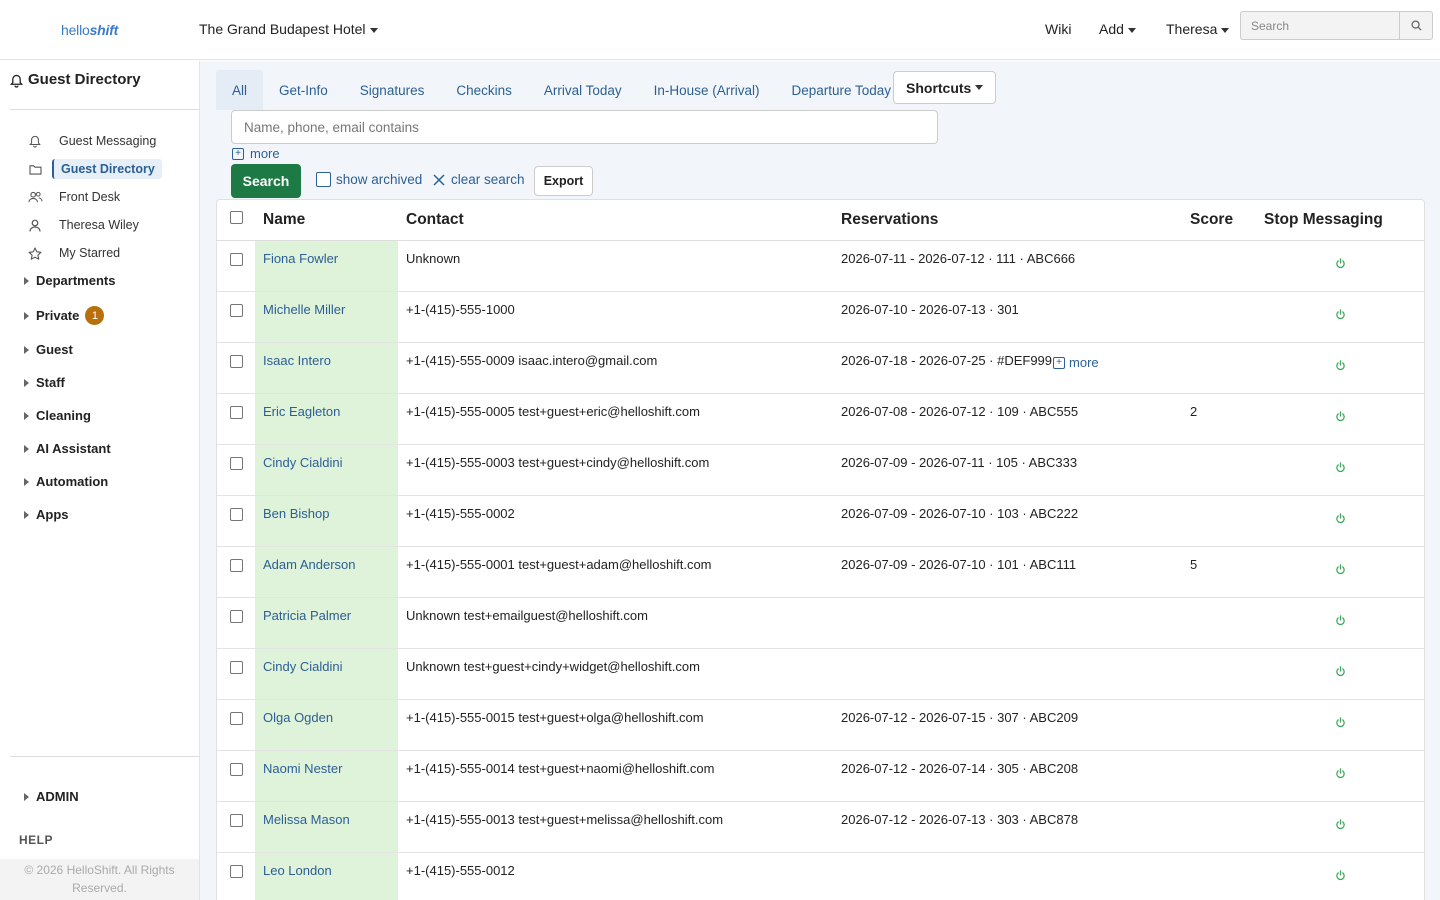 This screenshot has width=1440, height=900. Describe the element at coordinates (1198, 29) in the screenshot. I see `user-menu: Theresa` at that location.